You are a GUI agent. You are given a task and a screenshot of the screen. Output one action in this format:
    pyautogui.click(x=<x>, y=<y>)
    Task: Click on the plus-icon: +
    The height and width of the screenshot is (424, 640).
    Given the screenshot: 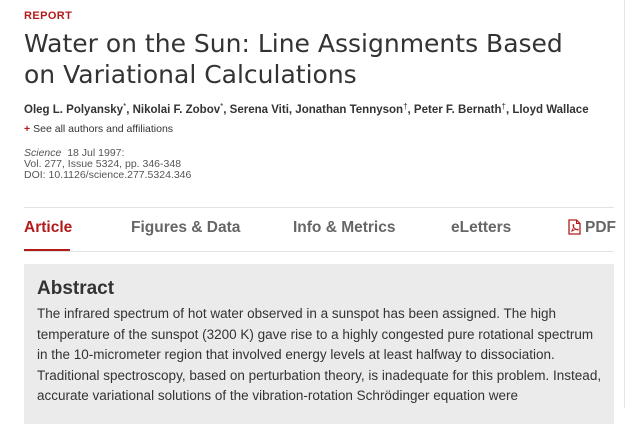 What is the action you would take?
    pyautogui.click(x=27, y=129)
    